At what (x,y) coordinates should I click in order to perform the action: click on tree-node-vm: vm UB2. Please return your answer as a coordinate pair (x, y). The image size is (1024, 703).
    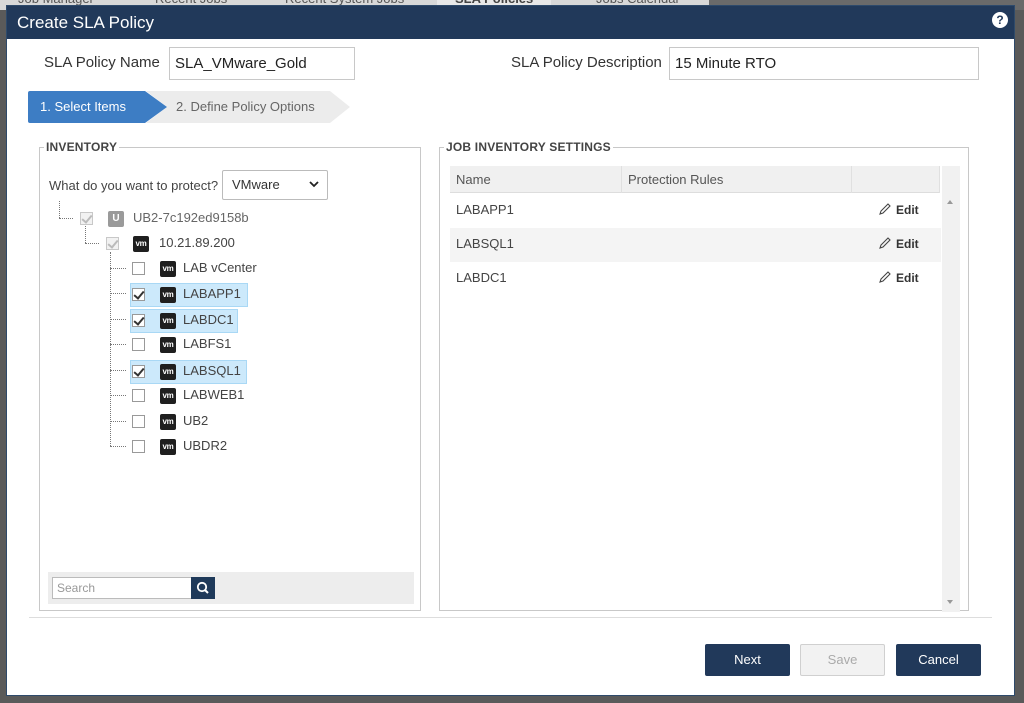
    Looking at the image, I should click on (195, 422).